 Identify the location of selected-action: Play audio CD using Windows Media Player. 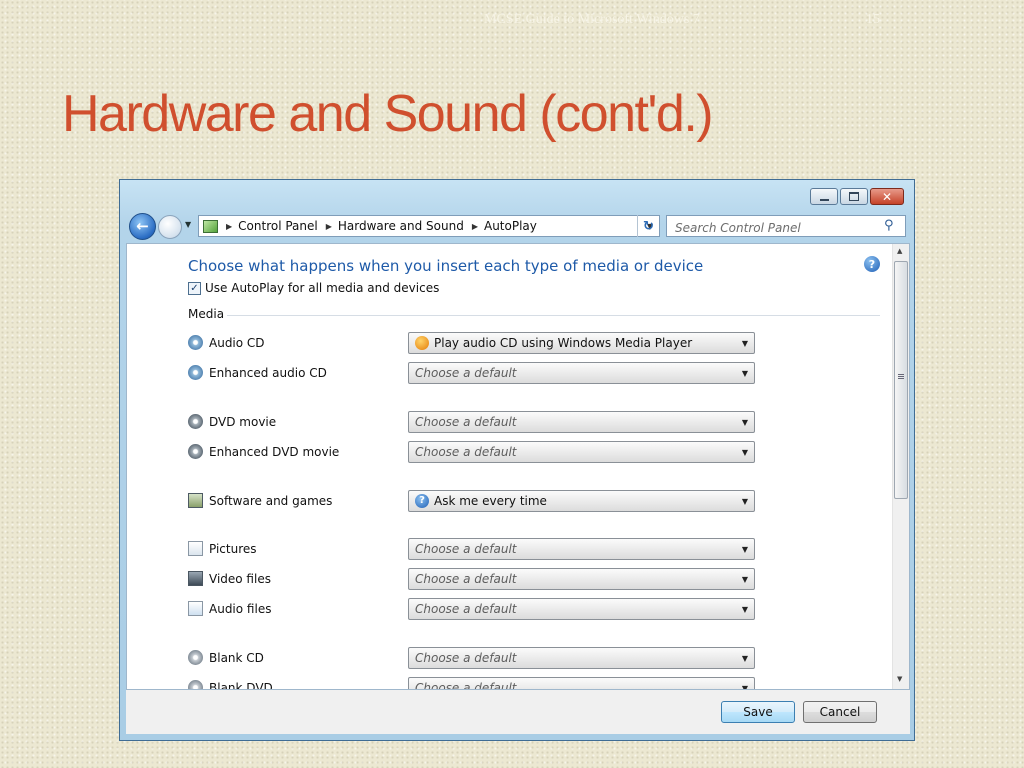
(563, 343).